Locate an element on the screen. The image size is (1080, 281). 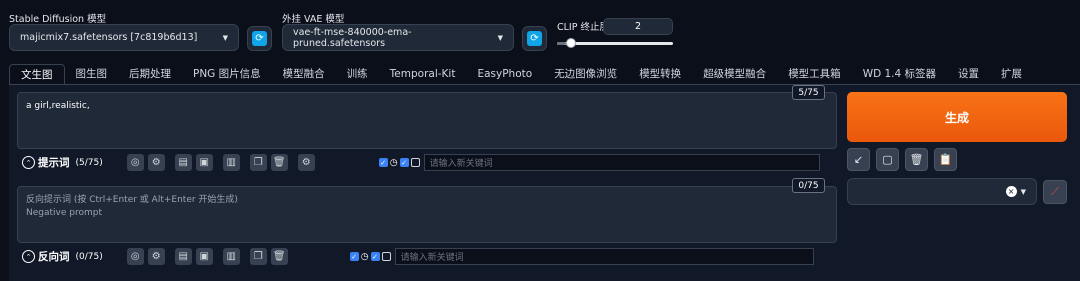
clip-slider-thumb is located at coordinates (571, 43).